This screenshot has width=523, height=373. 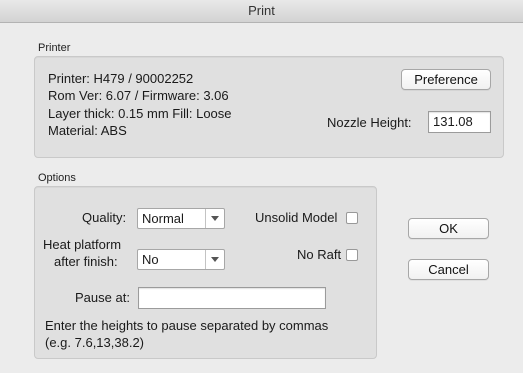 I want to click on heat-platform-select: No, so click(x=181, y=259).